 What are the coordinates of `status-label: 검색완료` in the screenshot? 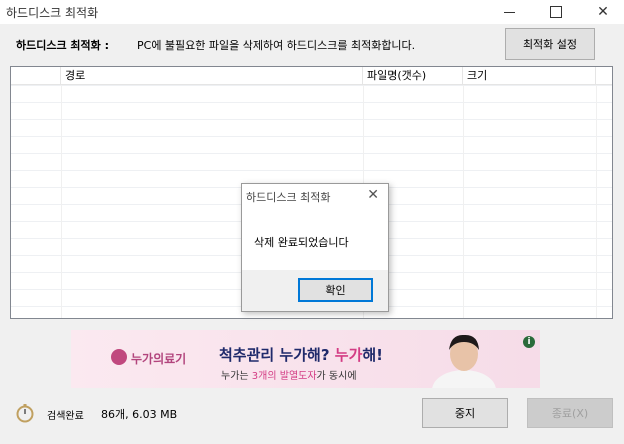 It's located at (65, 416).